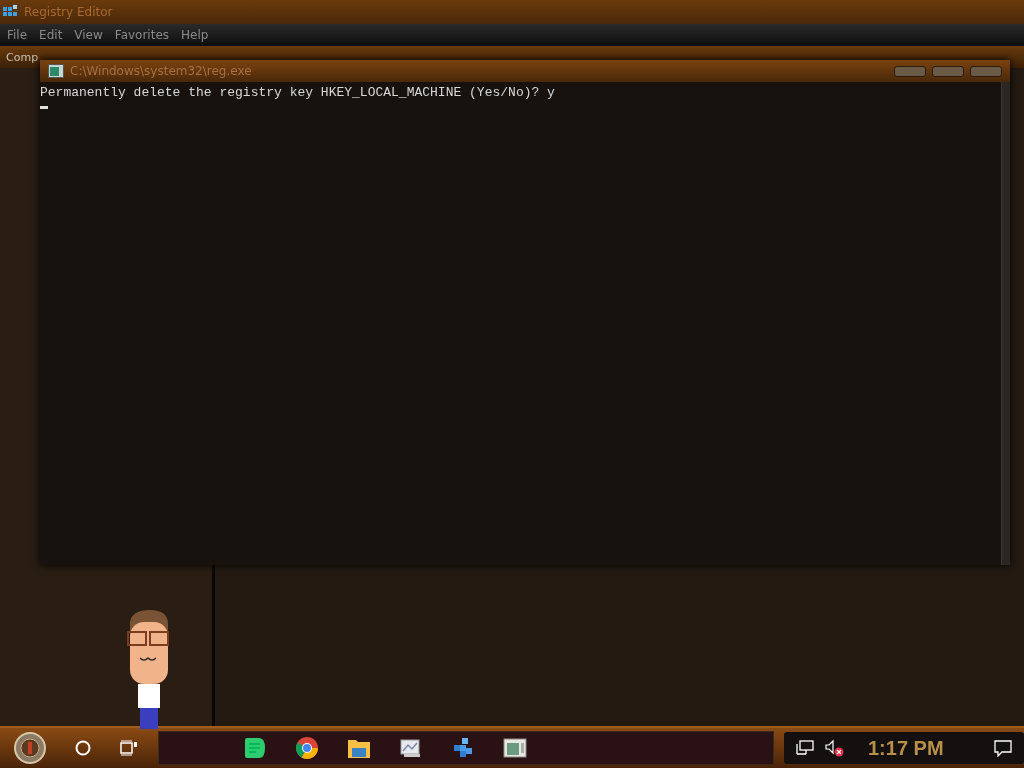 The height and width of the screenshot is (768, 1024). What do you see at coordinates (56, 71) in the screenshot?
I see `console-icon` at bounding box center [56, 71].